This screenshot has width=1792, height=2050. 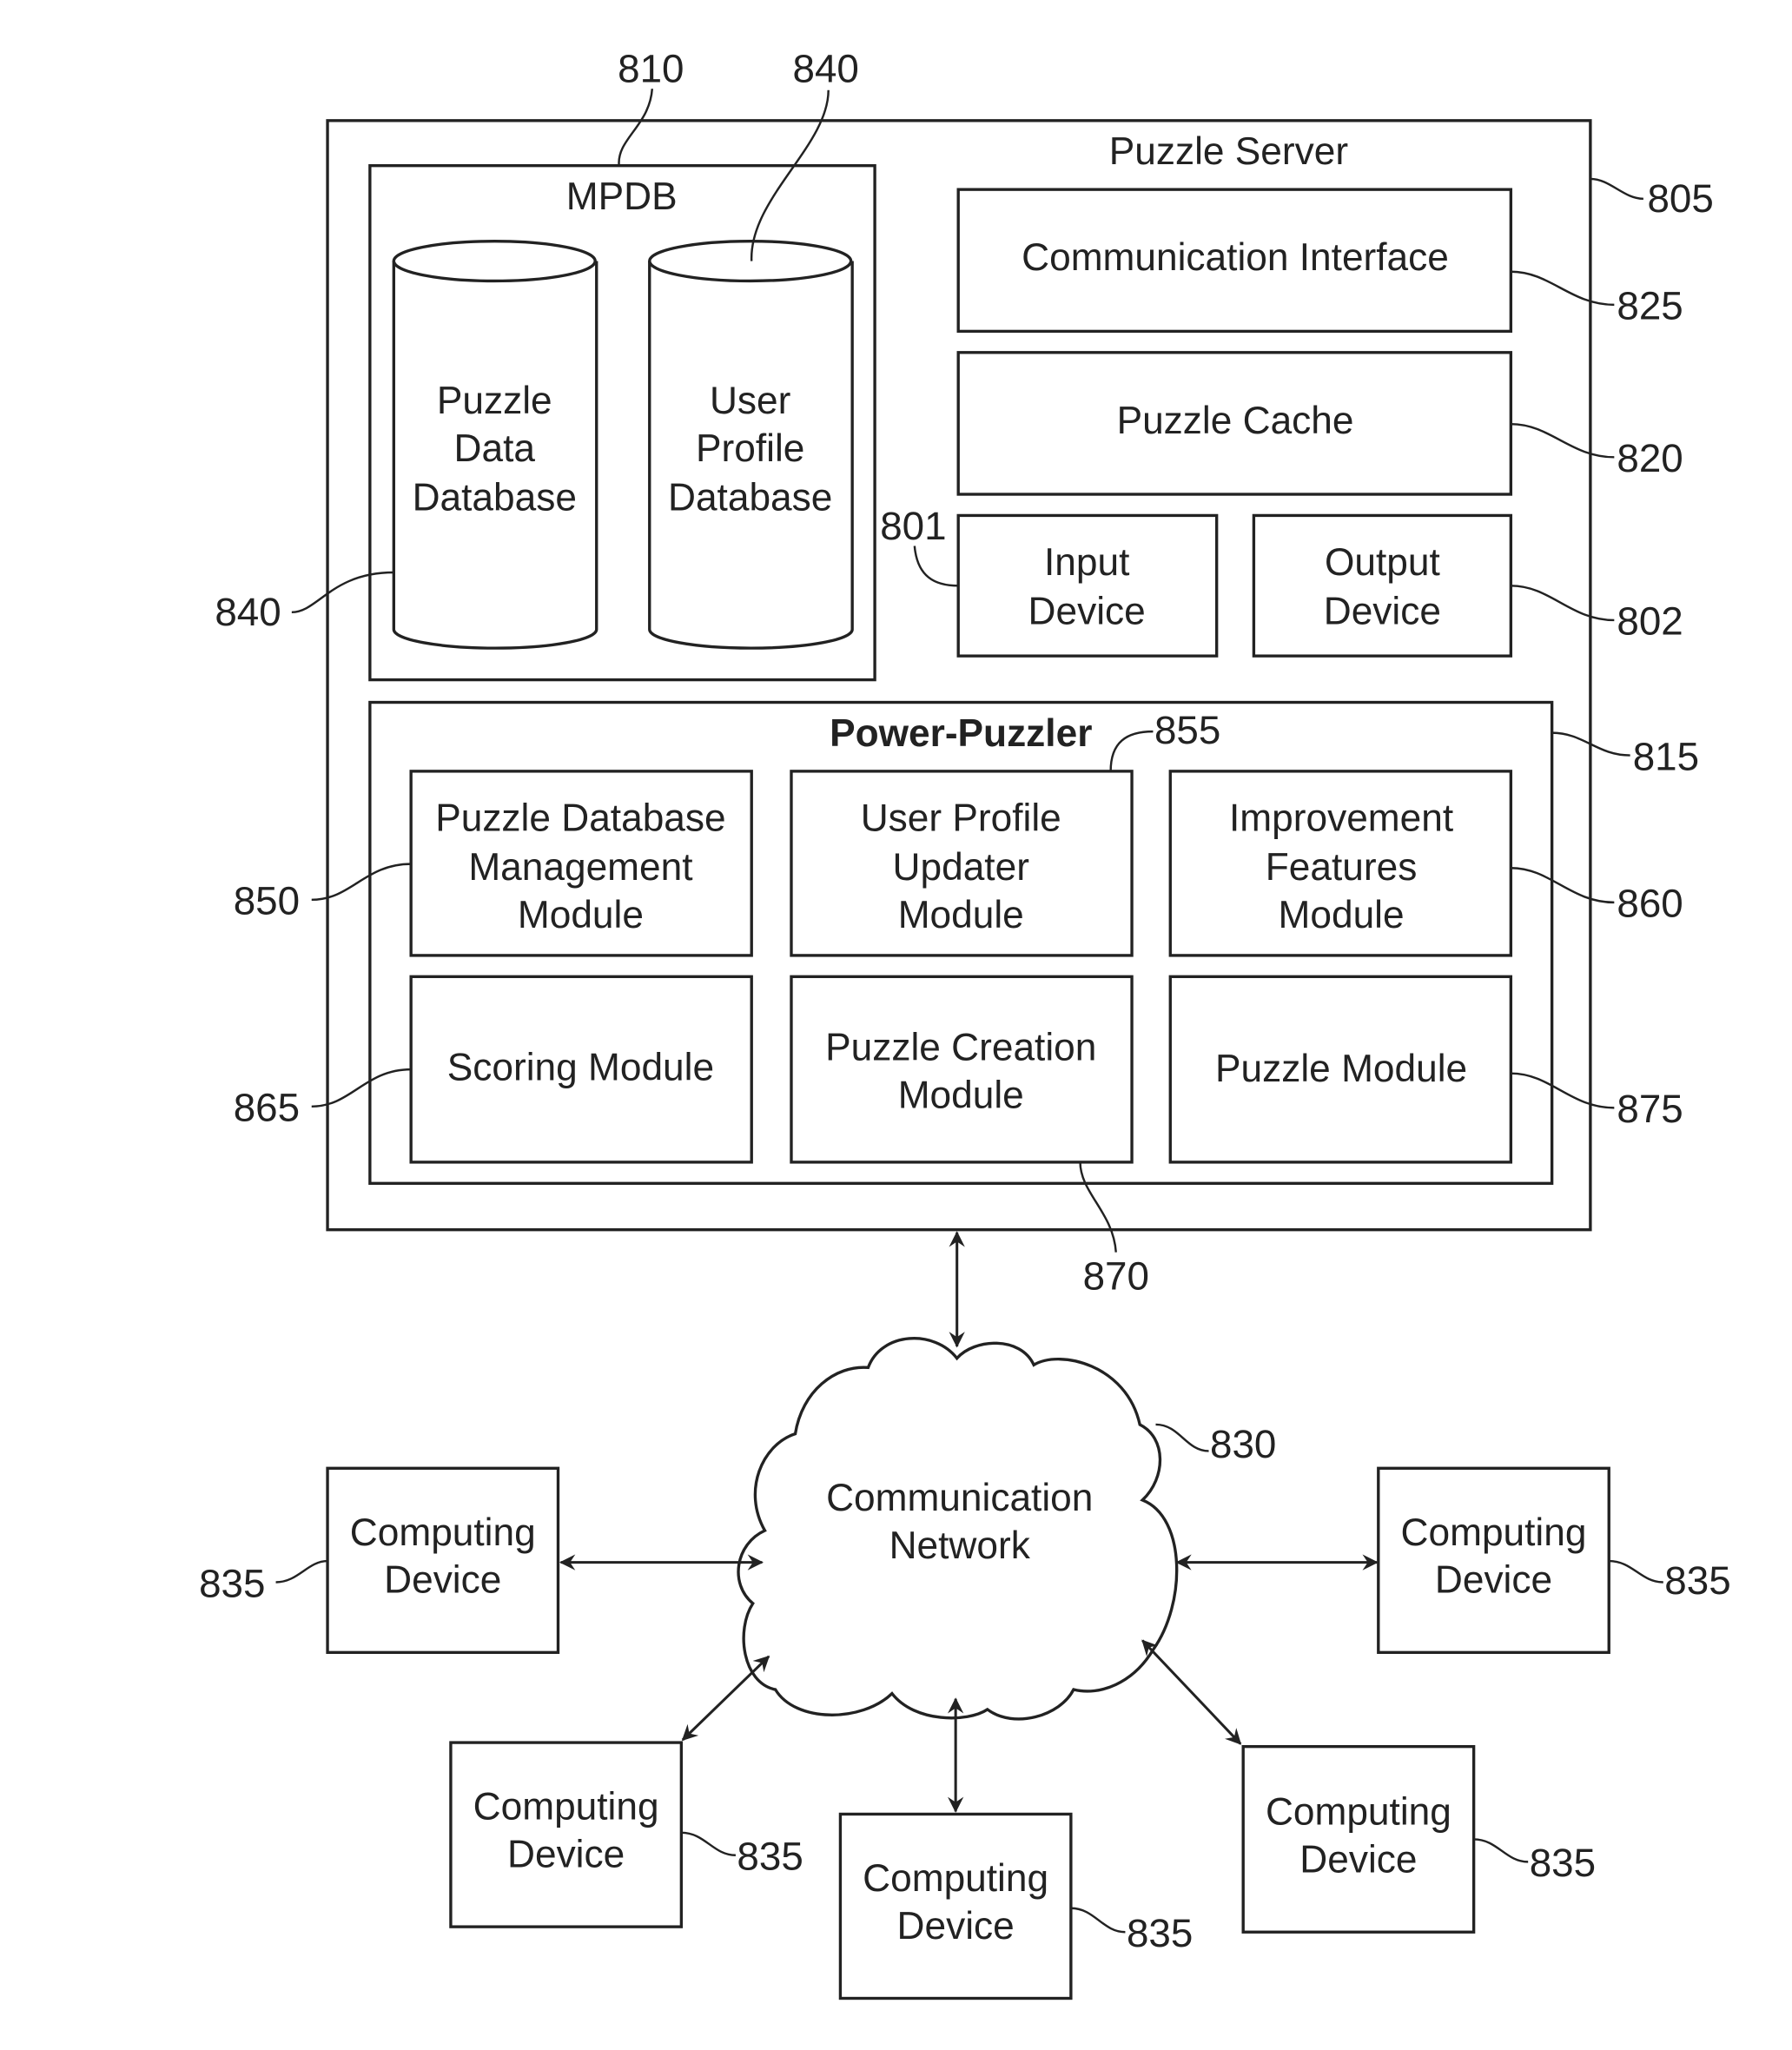 What do you see at coordinates (1382, 612) in the screenshot?
I see `output-device-label-2: Device` at bounding box center [1382, 612].